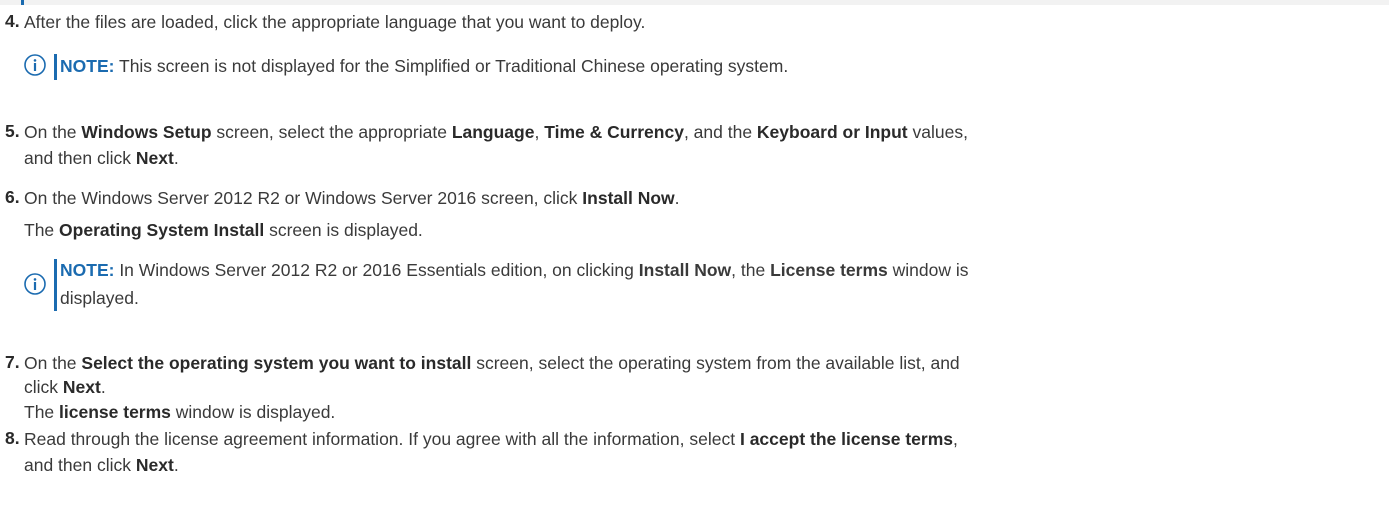 The height and width of the screenshot is (507, 1389). I want to click on step-number: 4., so click(12, 21).